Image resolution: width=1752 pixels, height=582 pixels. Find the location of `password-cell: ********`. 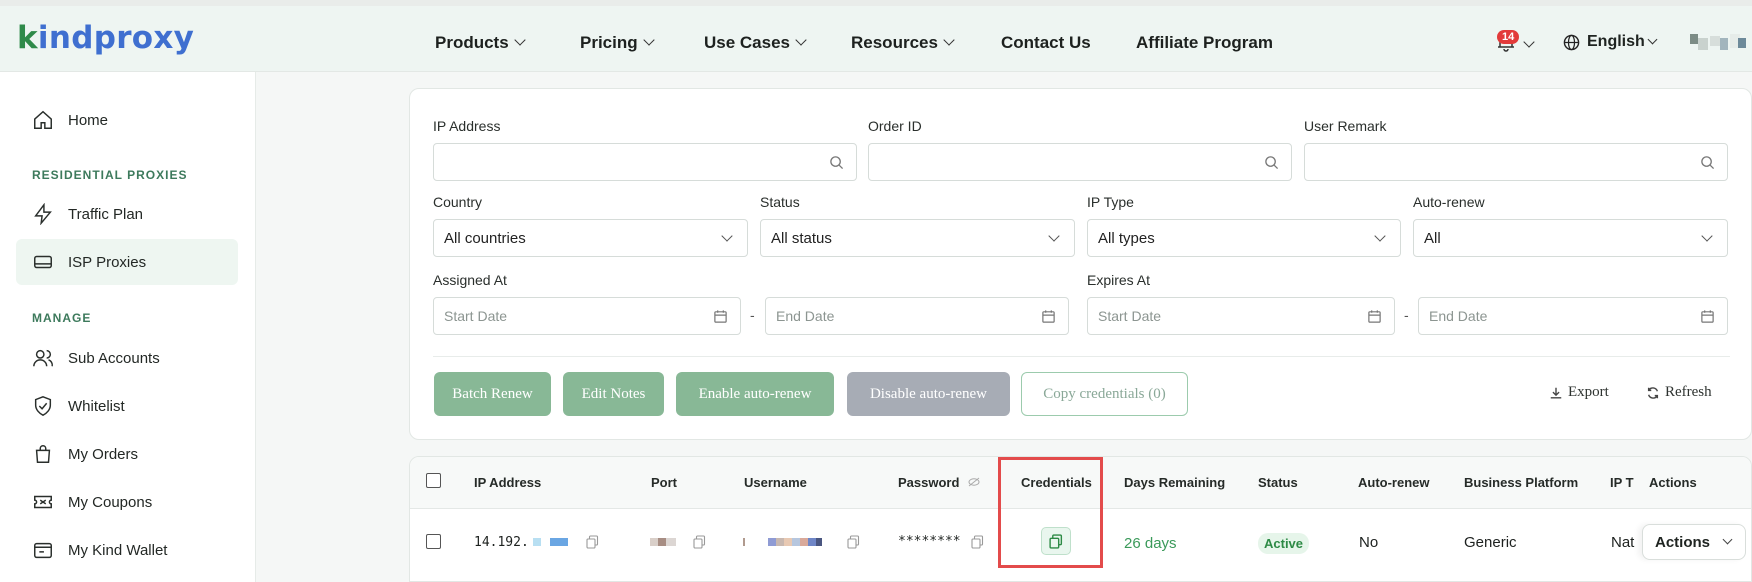

password-cell: ******** is located at coordinates (929, 541).